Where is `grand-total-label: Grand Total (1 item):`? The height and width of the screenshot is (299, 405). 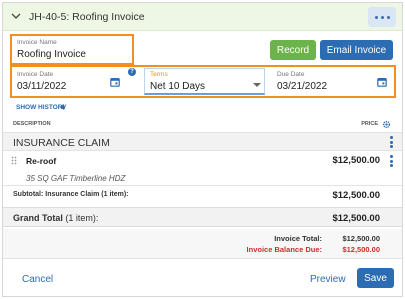 grand-total-label: Grand Total (1 item): is located at coordinates (55, 218).